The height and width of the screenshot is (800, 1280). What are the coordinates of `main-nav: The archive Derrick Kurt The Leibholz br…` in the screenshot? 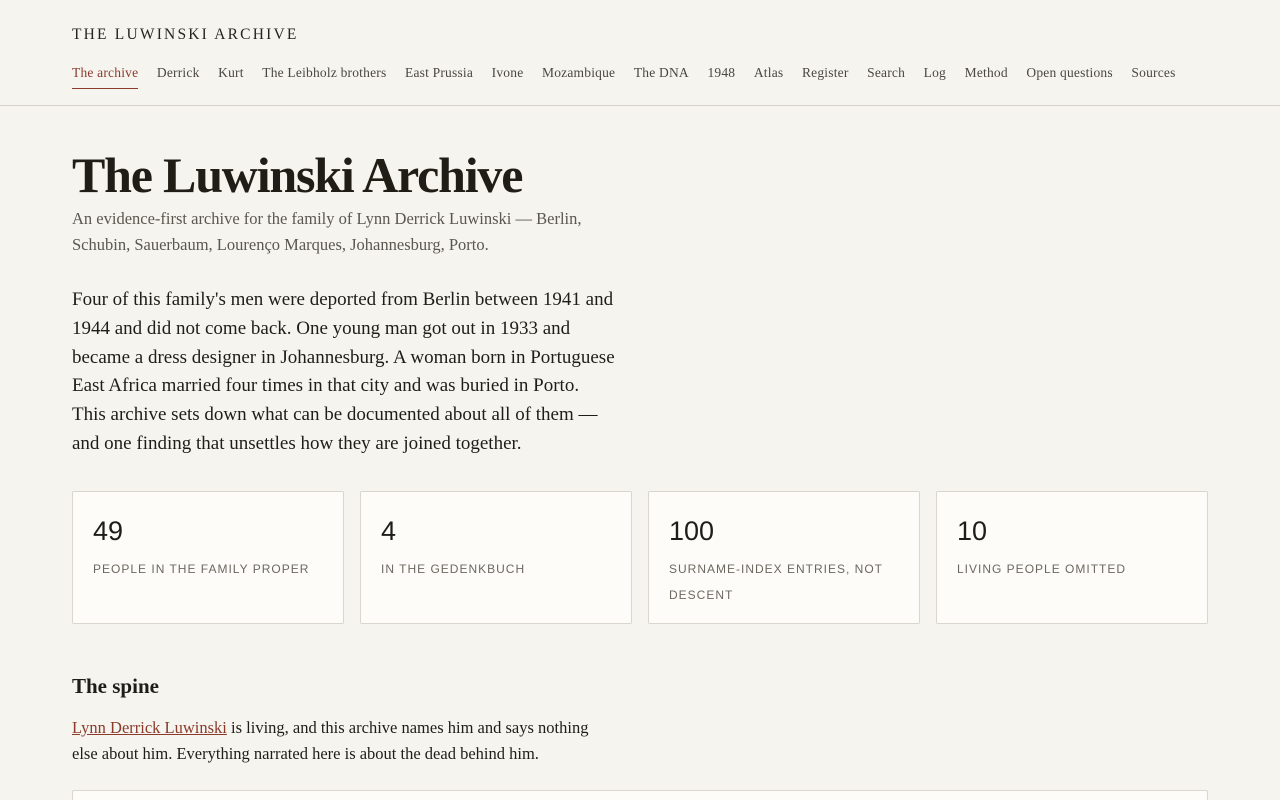 It's located at (633, 76).